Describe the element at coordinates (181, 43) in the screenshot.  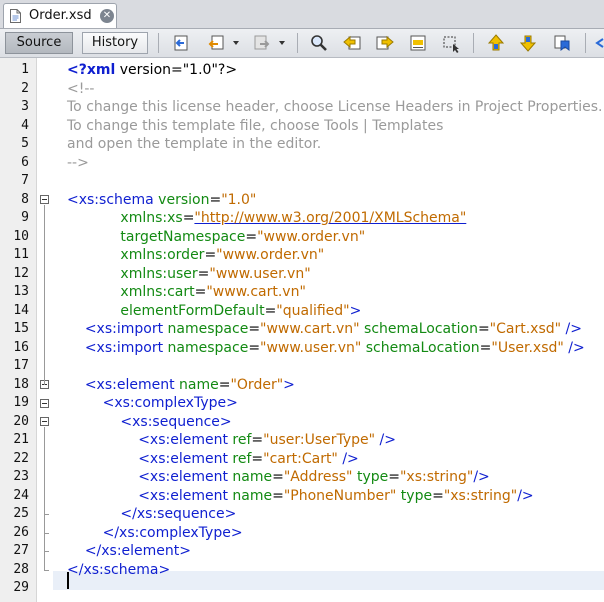
I see `last-edit-icon` at that location.